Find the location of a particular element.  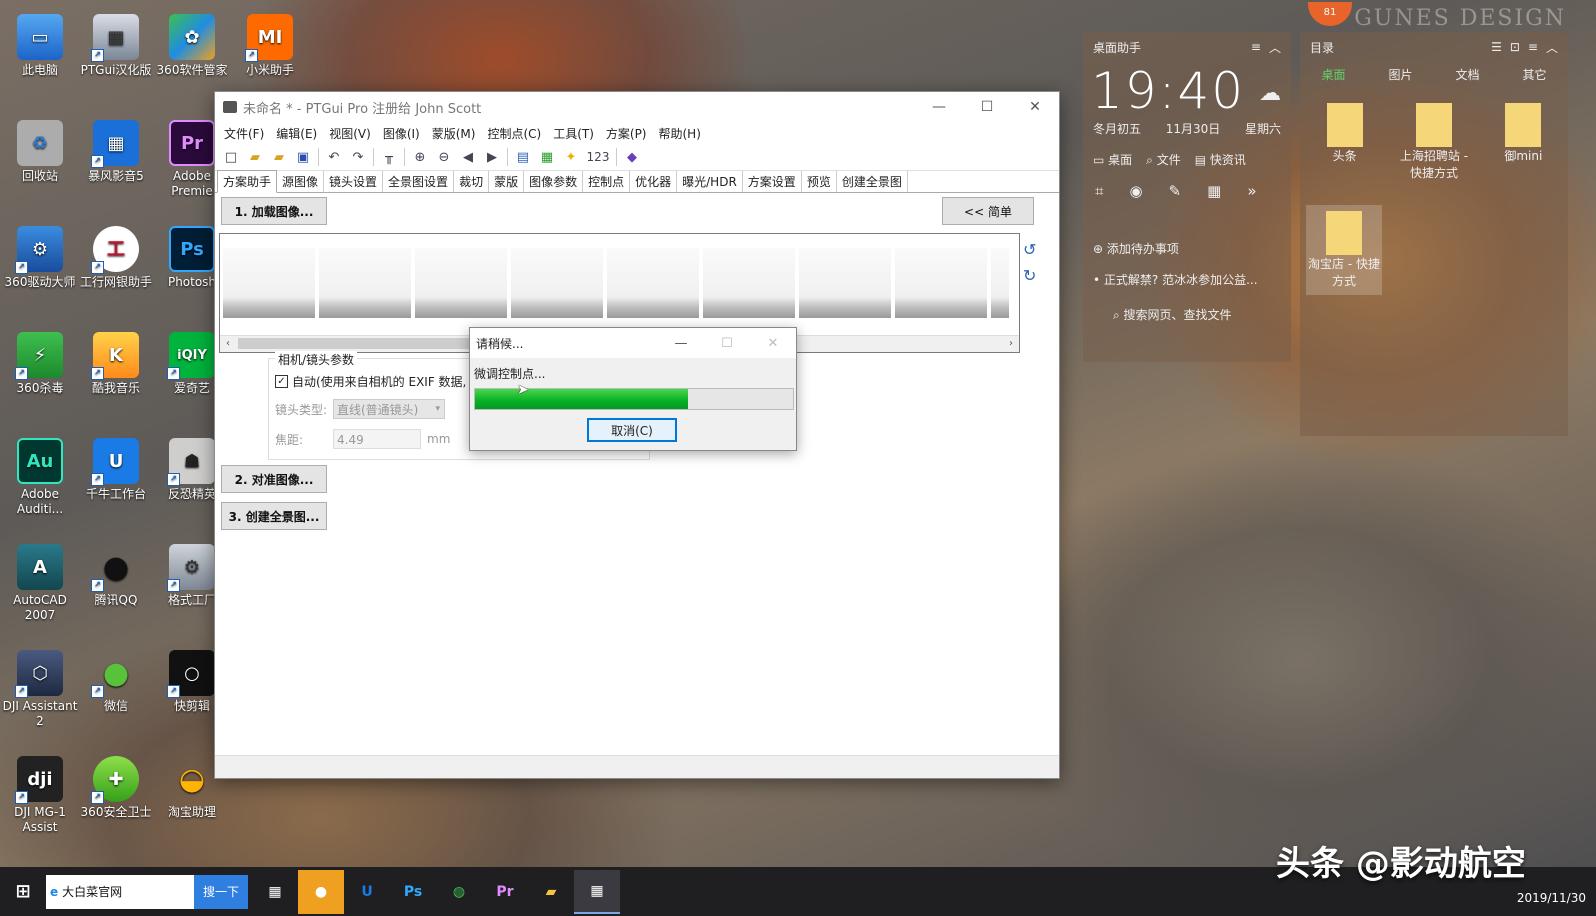

tripod-icon: ╥ is located at coordinates (389, 157).